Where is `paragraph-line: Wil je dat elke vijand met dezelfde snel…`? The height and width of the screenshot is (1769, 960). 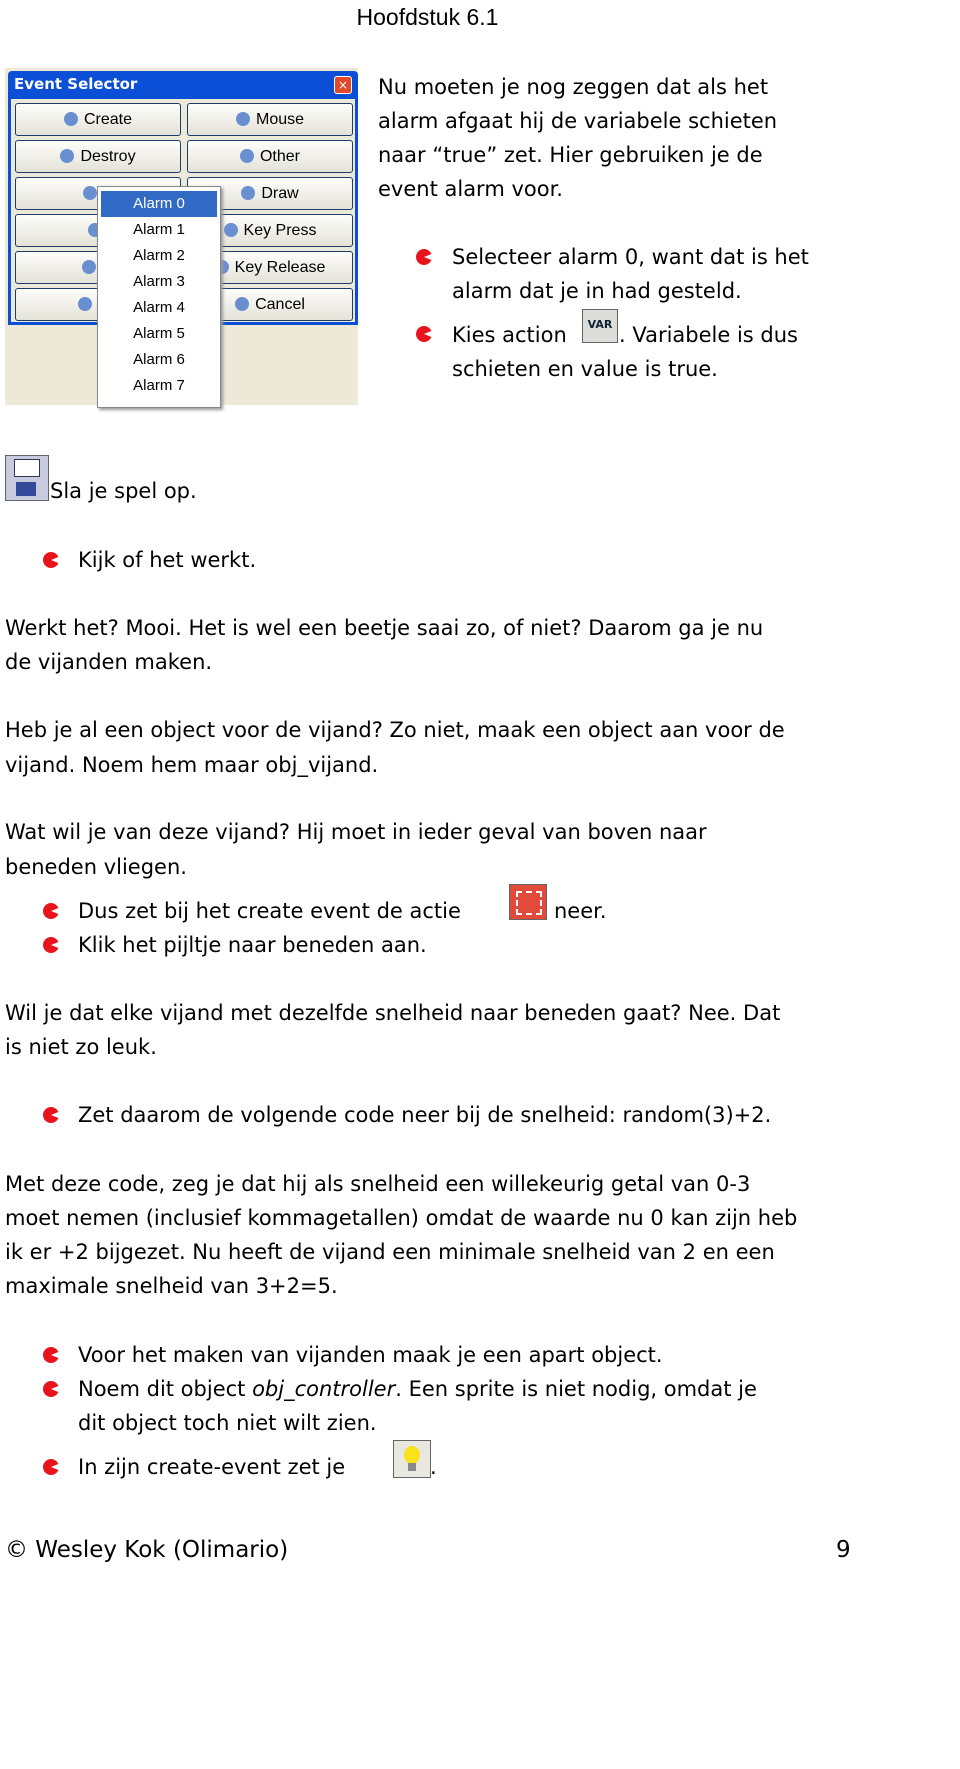 paragraph-line: Wil je dat elke vijand met dezelfde snel… is located at coordinates (393, 1013).